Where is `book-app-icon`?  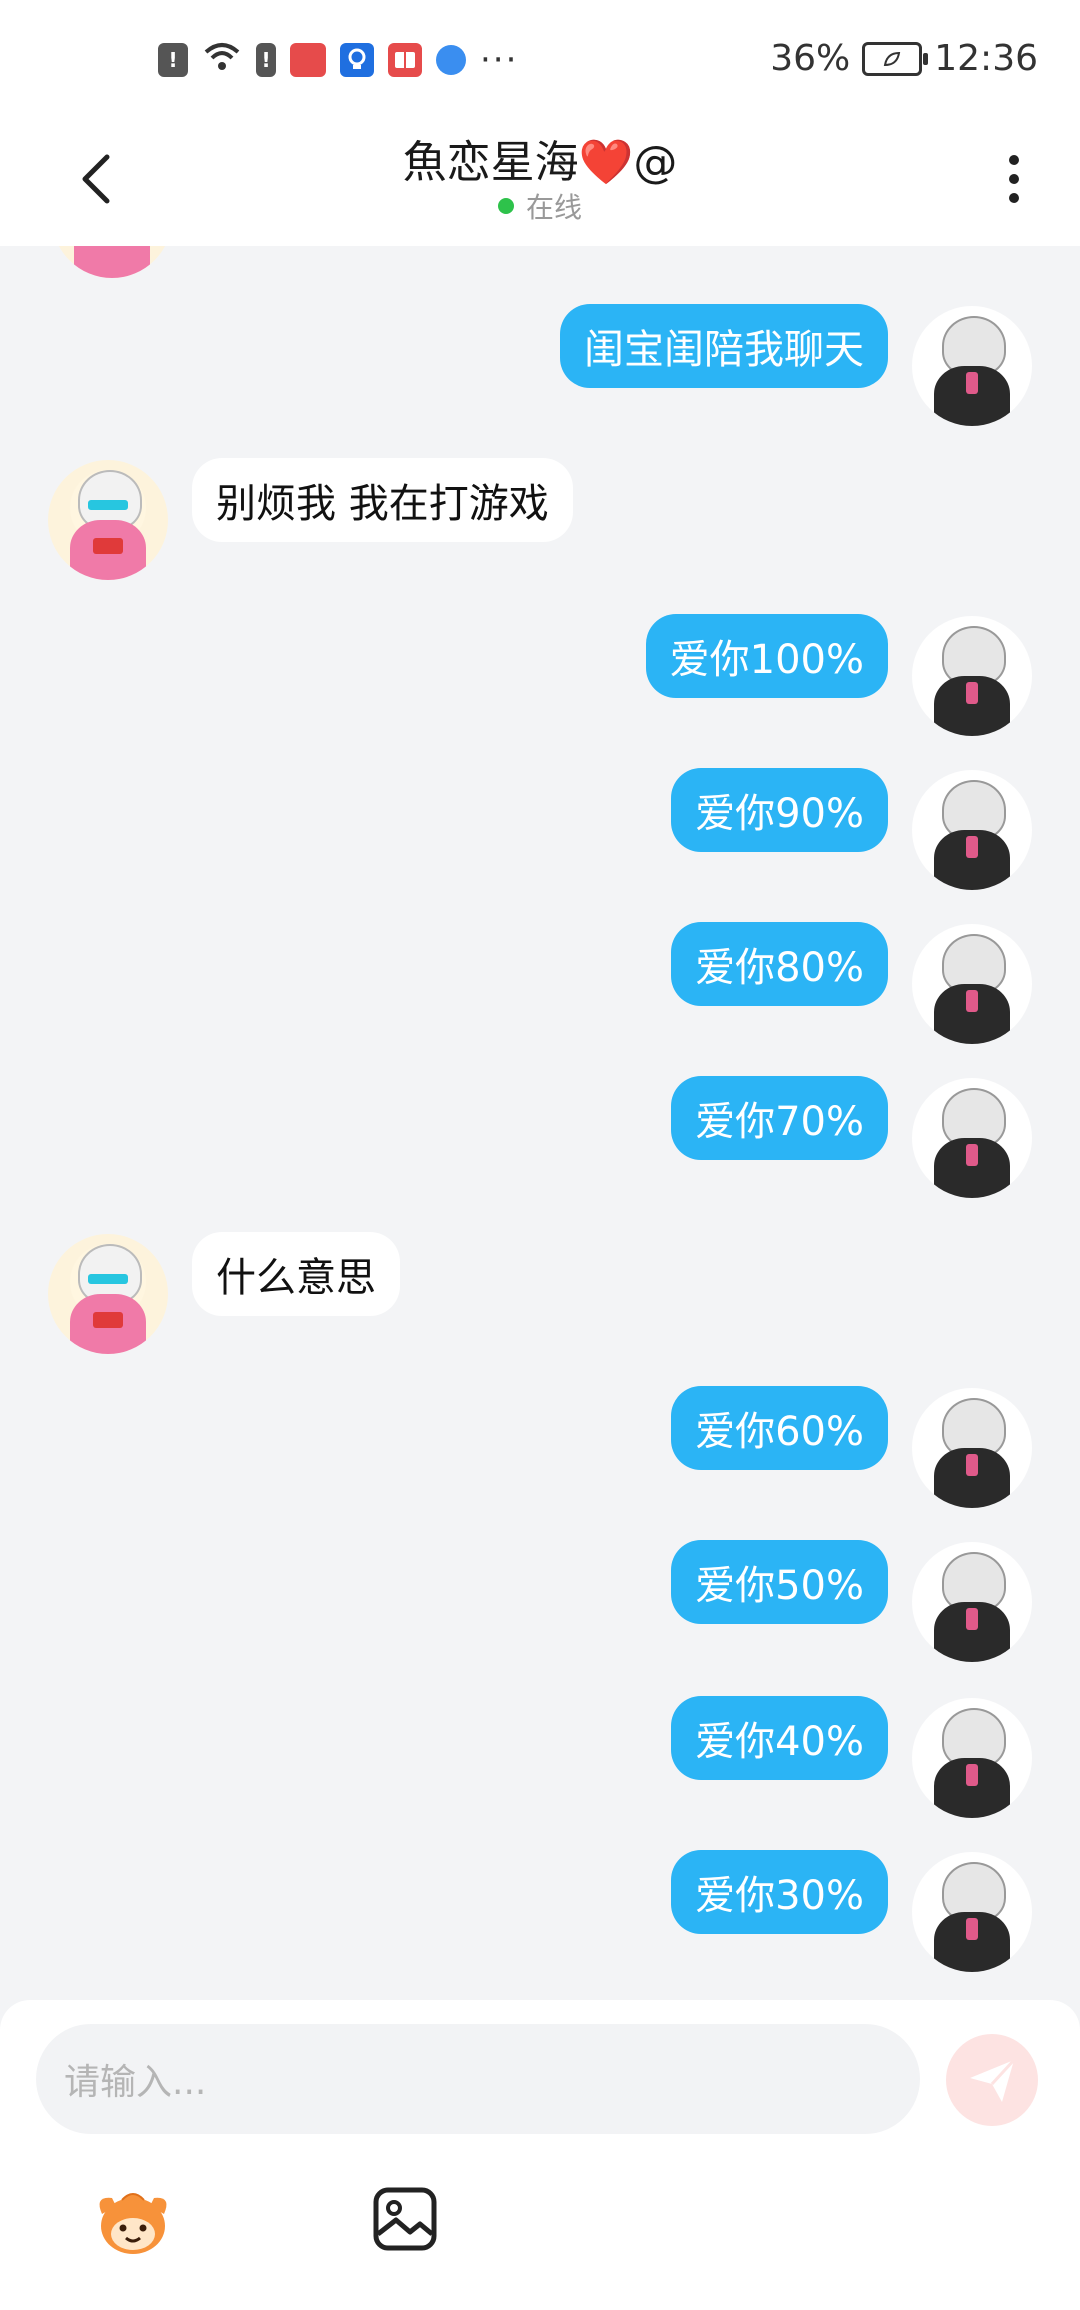
book-app-icon is located at coordinates (405, 60).